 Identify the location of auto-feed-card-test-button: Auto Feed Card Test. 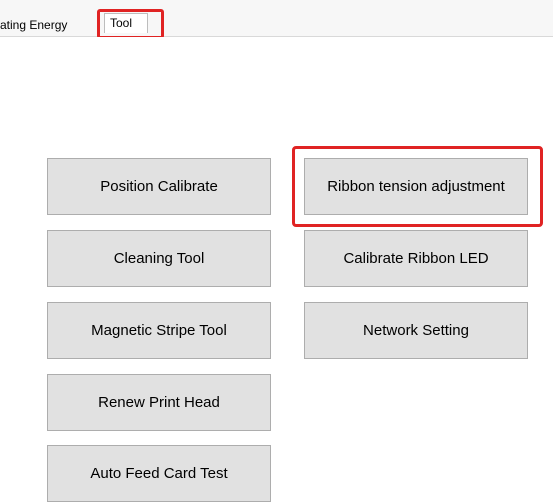
(159, 473).